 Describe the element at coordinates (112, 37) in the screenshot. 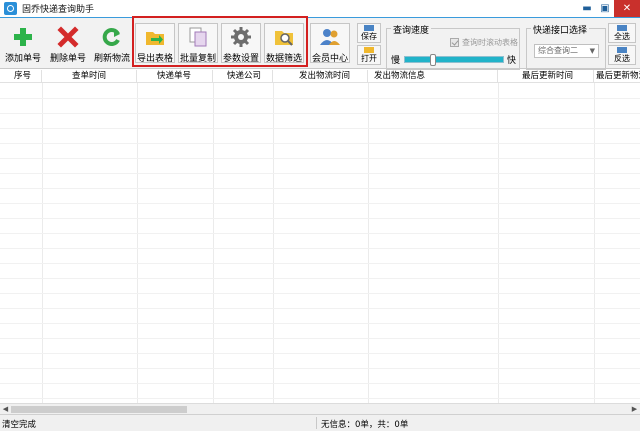

I see `refresh-icon` at that location.